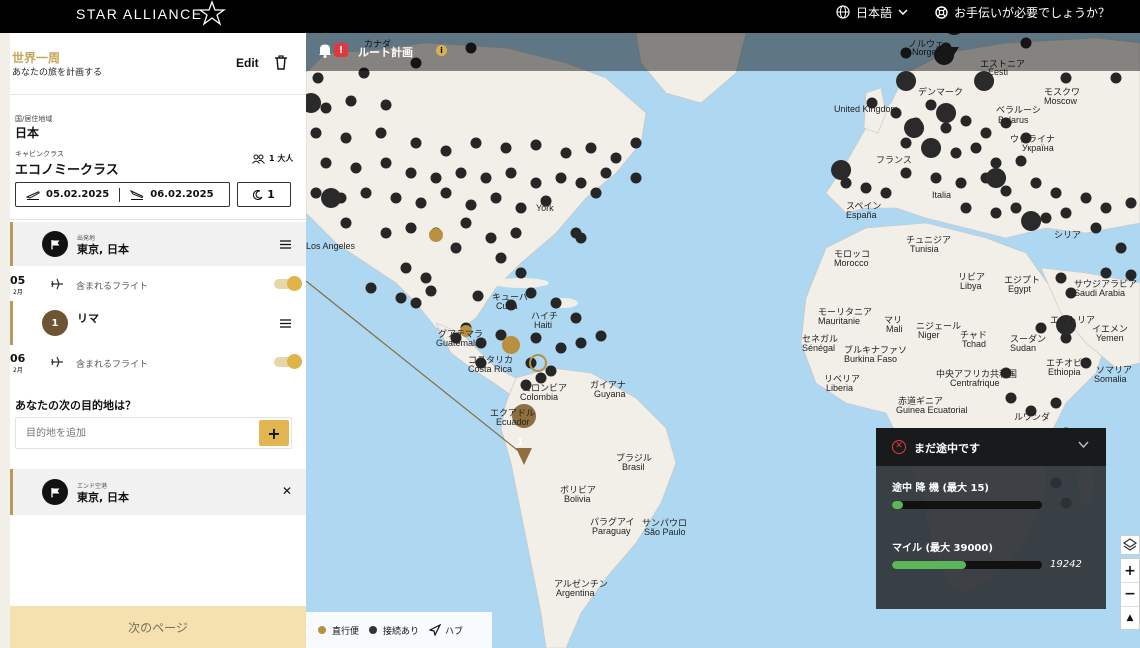 Image resolution: width=1140 pixels, height=648 pixels. Describe the element at coordinates (1130, 618) in the screenshot. I see `compass-reset-button: ▲` at that location.